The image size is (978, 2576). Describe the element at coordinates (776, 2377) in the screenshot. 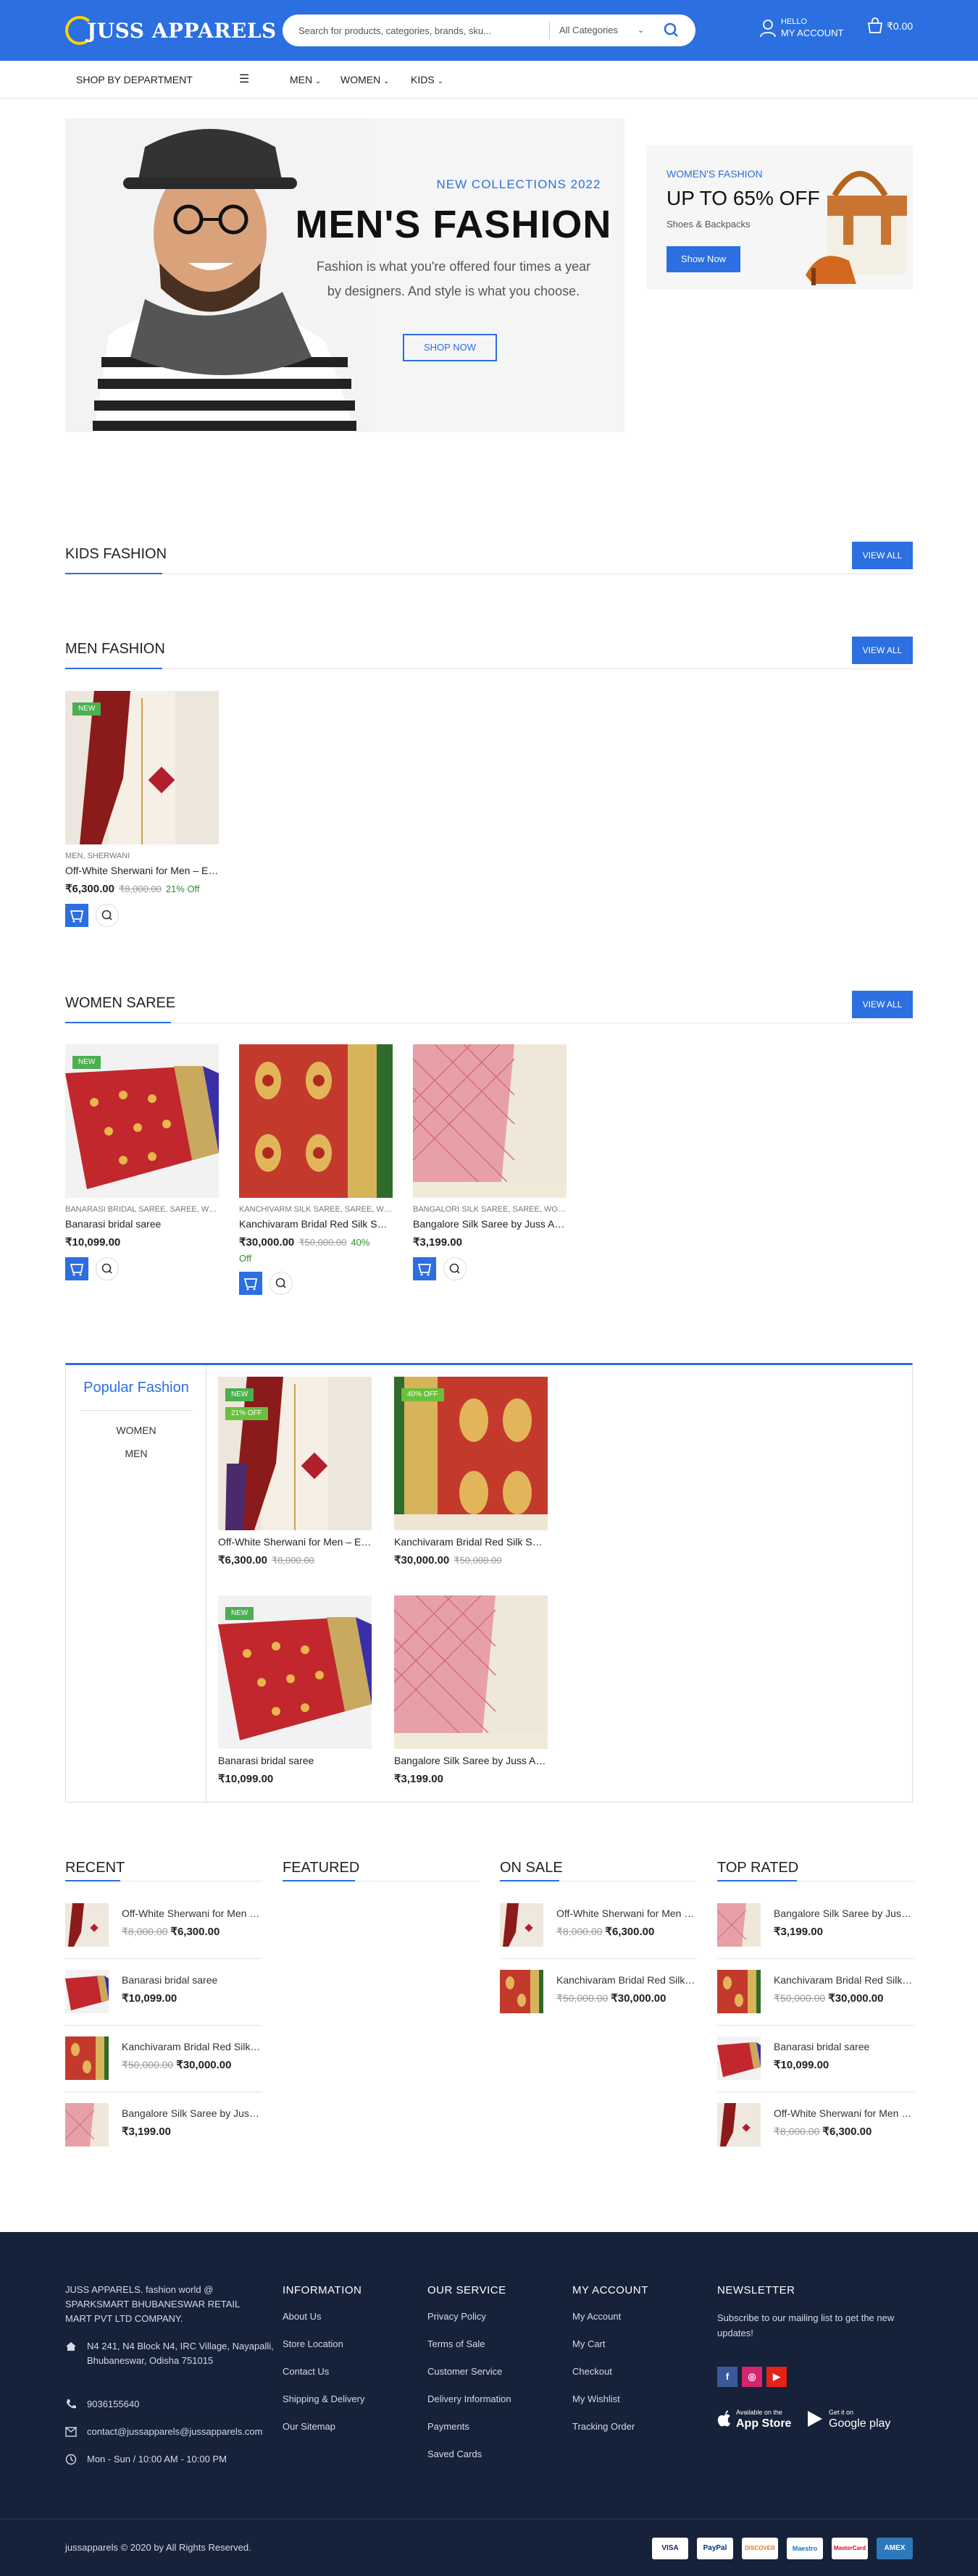

I see `youtube-icon: ▶` at that location.